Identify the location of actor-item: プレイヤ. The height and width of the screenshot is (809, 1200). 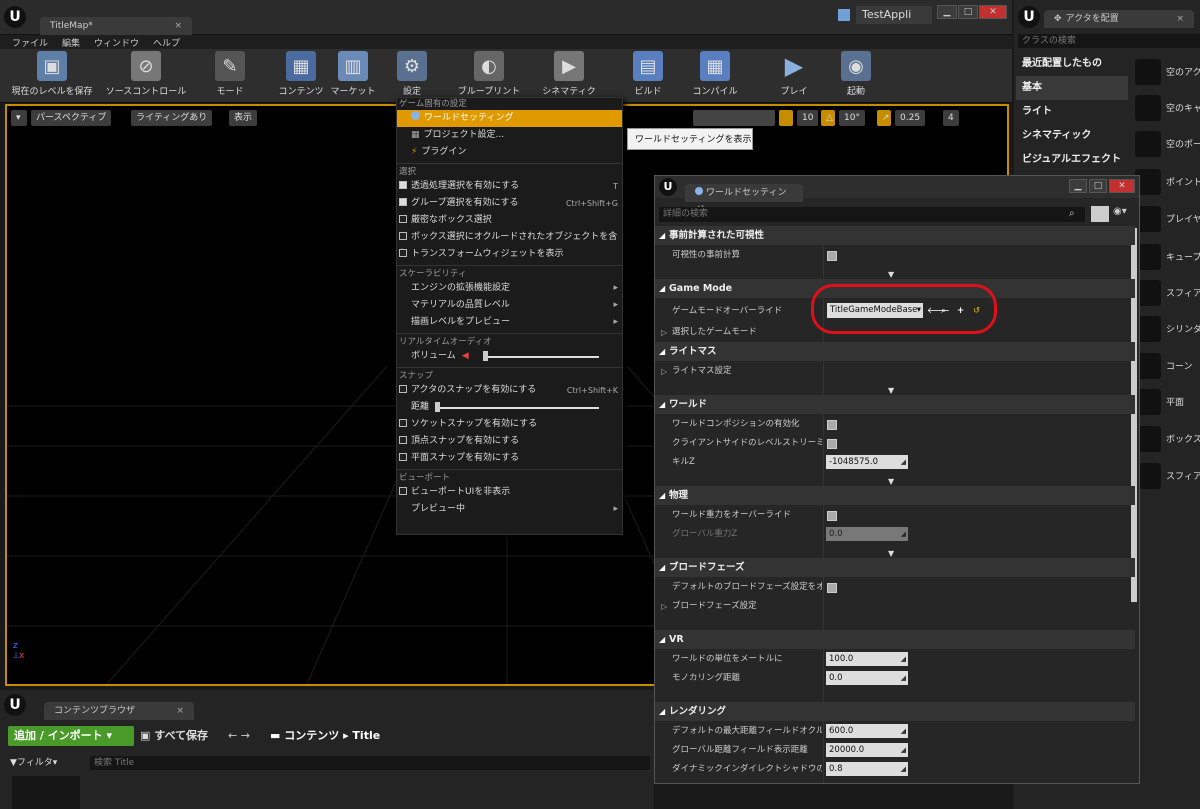
(1165, 219).